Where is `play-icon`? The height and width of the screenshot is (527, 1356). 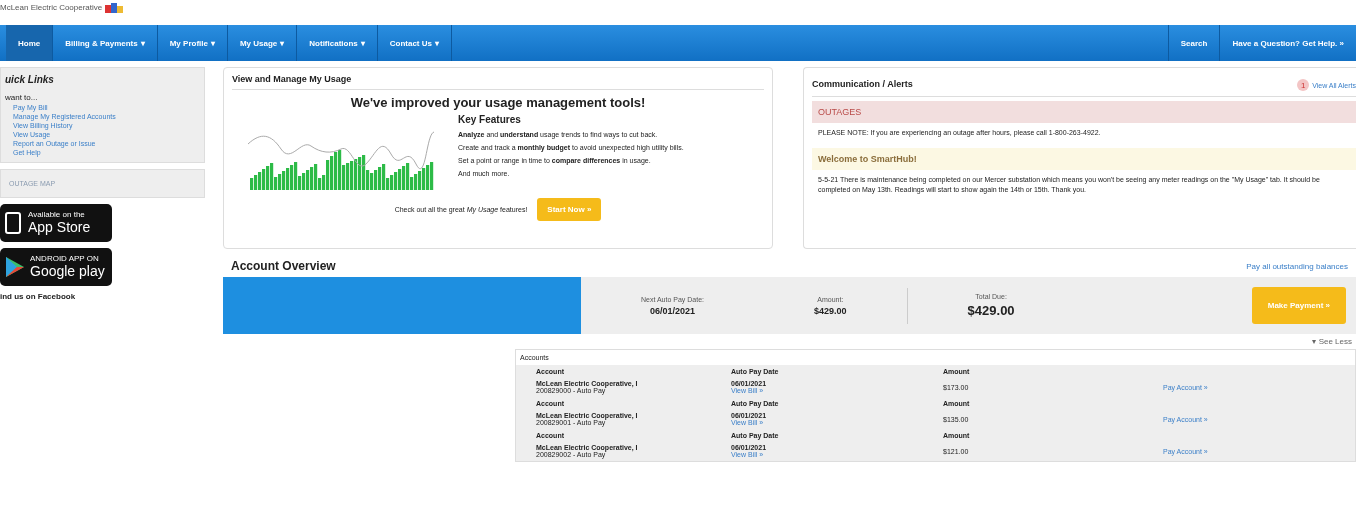
play-icon is located at coordinates (15, 267).